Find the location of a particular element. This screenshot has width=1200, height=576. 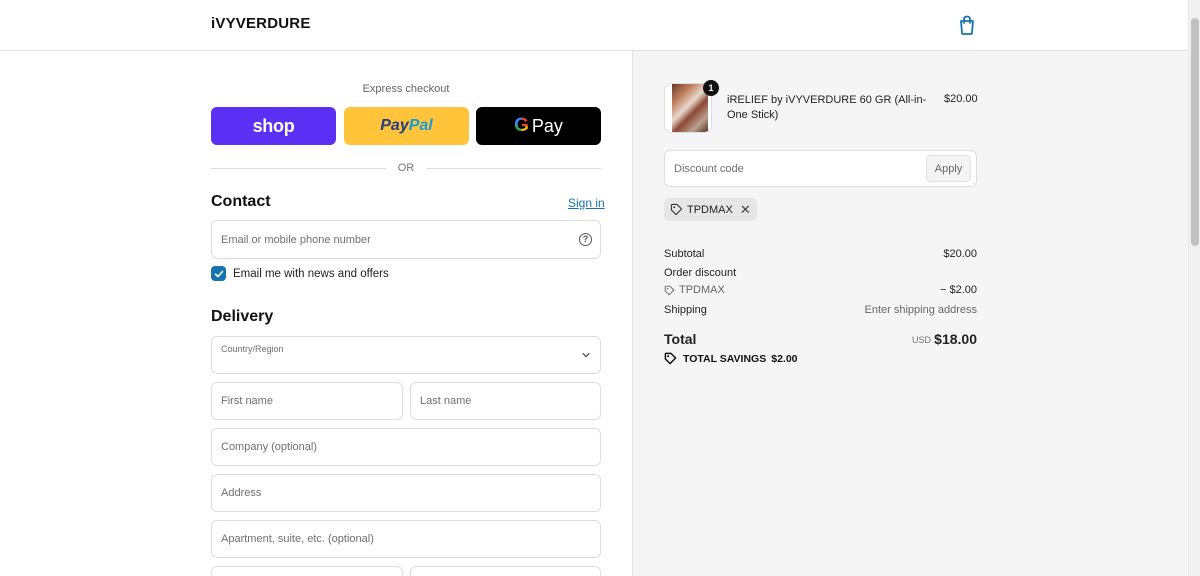

apartment-field is located at coordinates (406, 539).